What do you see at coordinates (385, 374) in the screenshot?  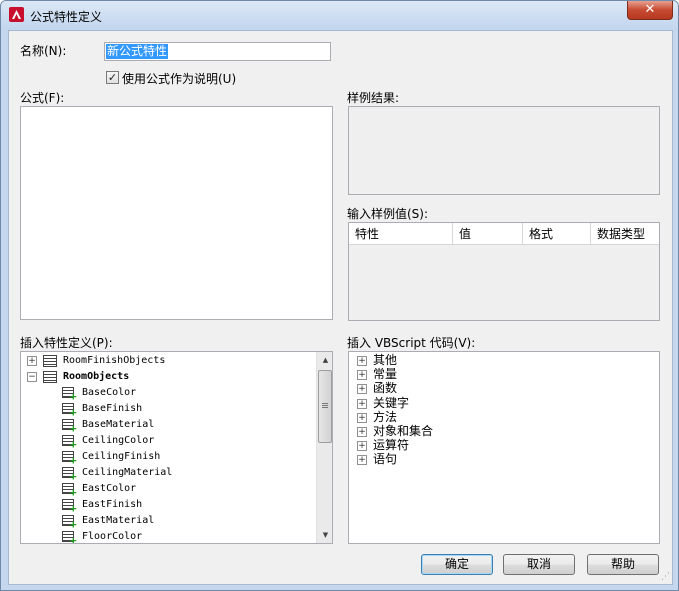 I see `vbscript-tree-item-label: 常量` at bounding box center [385, 374].